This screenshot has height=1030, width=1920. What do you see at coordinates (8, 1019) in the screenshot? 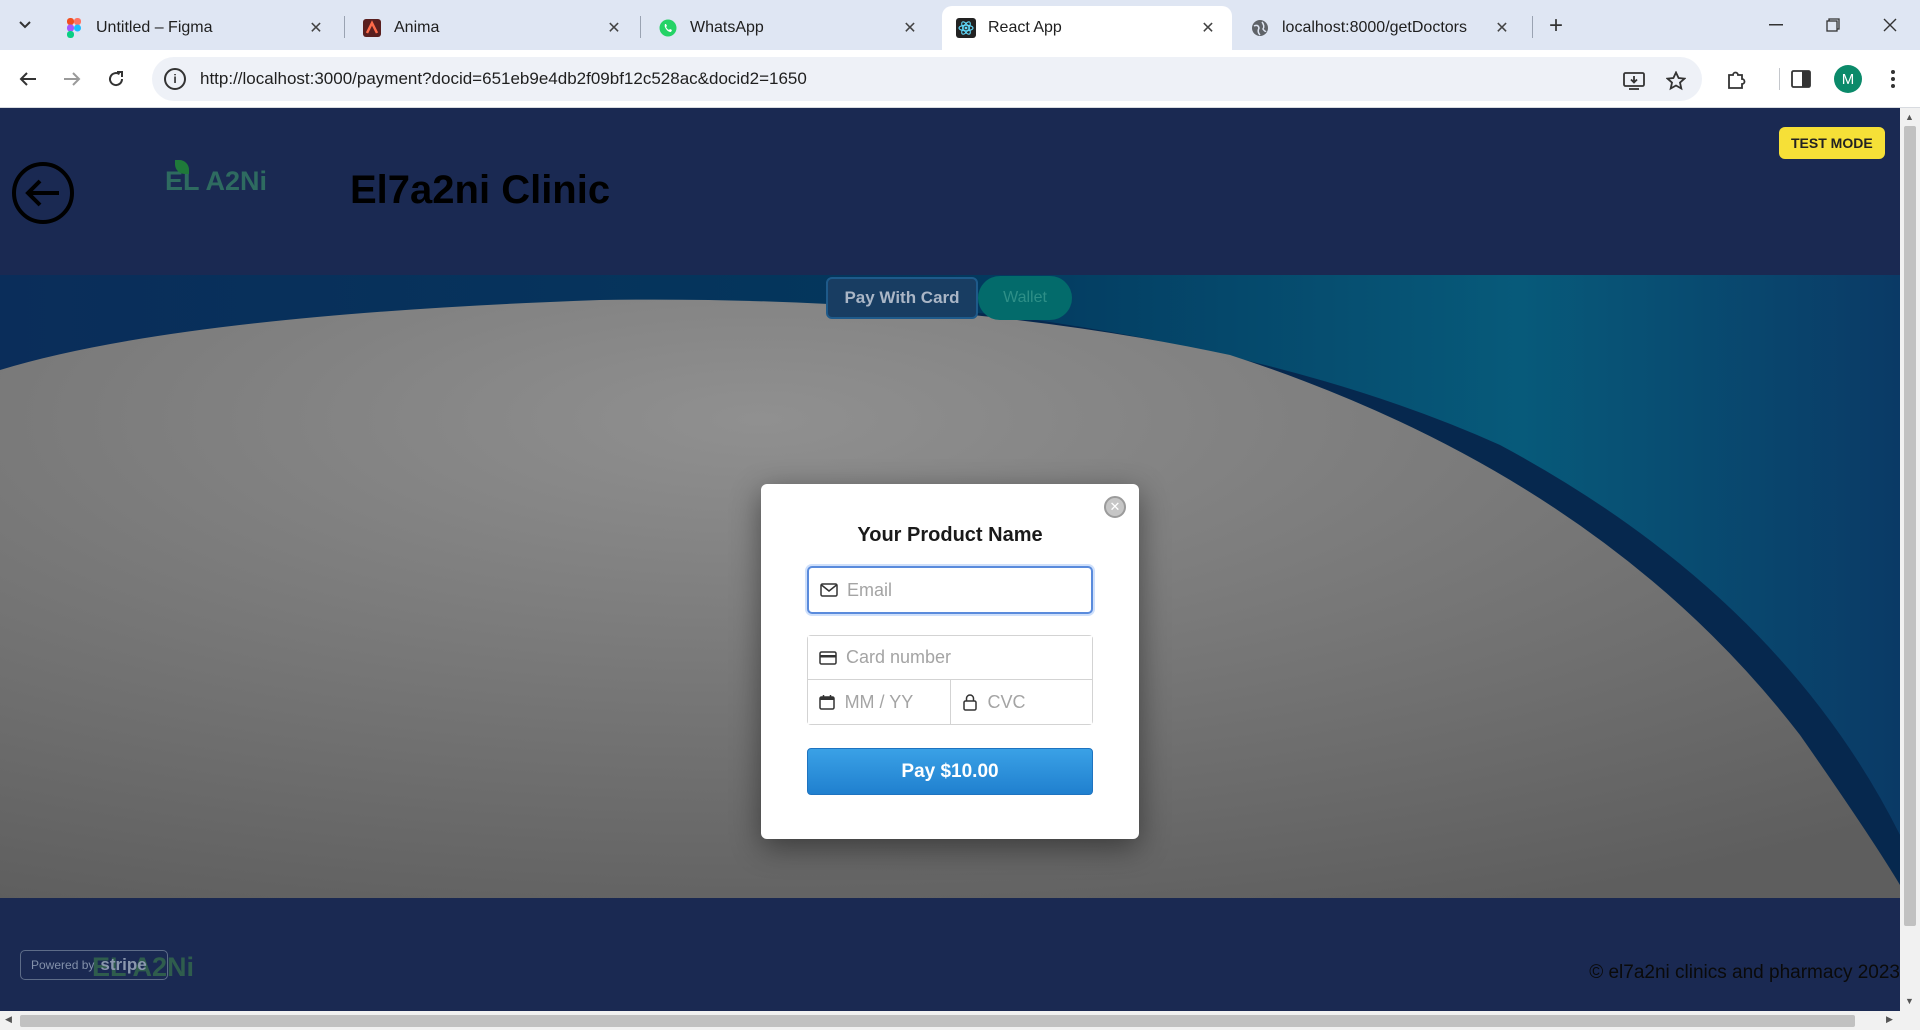
I see `scroll-left-arrow-icon: ◀` at bounding box center [8, 1019].